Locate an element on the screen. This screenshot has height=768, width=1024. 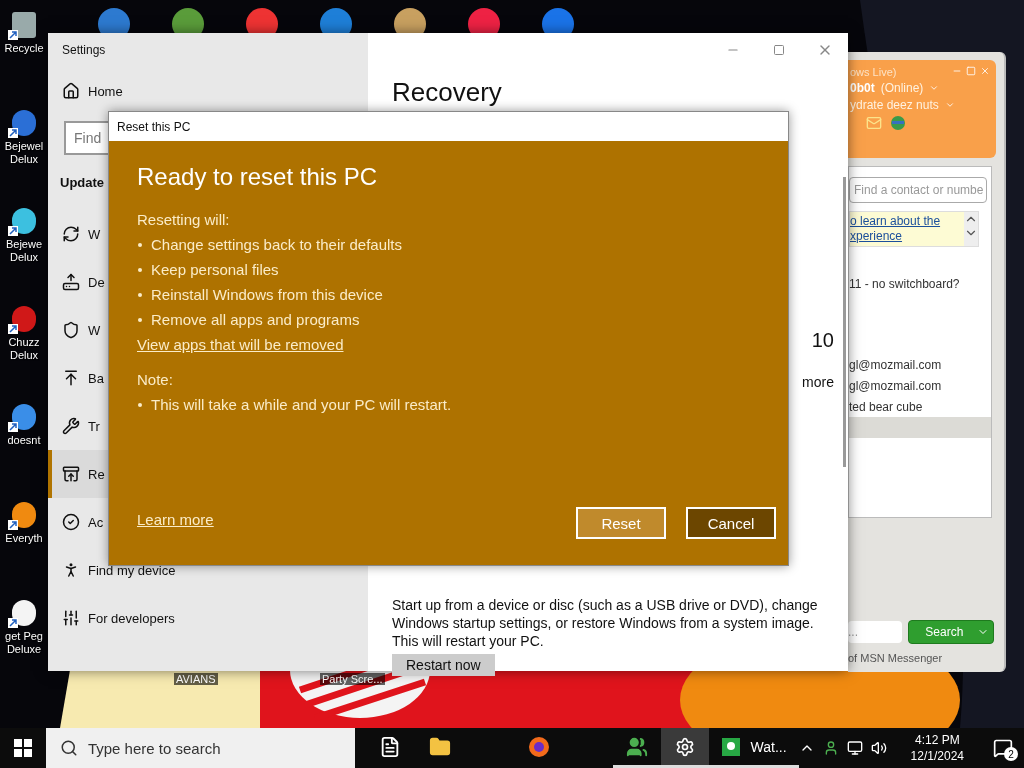
dialog-title: Reset this PC is located at coordinates (154, 126).